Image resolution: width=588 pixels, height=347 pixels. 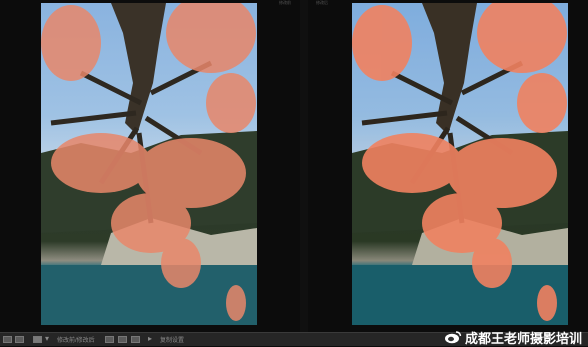 I want to click on chevron-down-icon: ▾, so click(x=47, y=338).